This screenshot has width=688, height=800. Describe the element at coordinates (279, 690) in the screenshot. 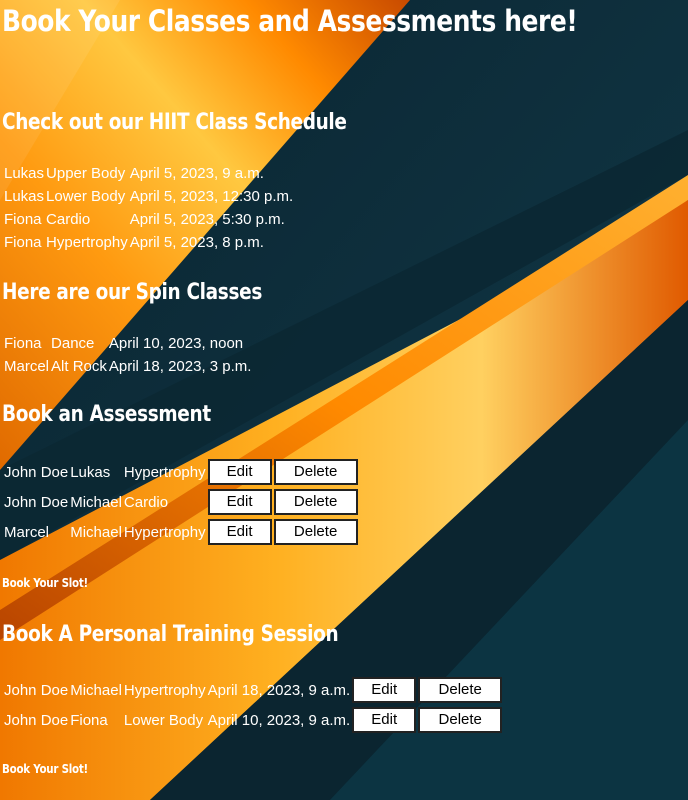

I see `datetime-cell: April 18, 2023, 9 a.m.` at that location.